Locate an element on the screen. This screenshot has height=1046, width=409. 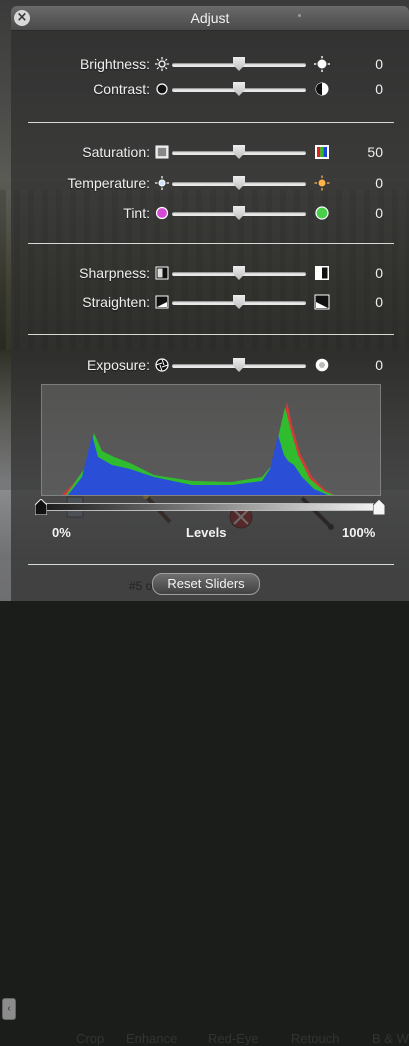
toolbar-item-crop: Crop is located at coordinates (90, 1038).